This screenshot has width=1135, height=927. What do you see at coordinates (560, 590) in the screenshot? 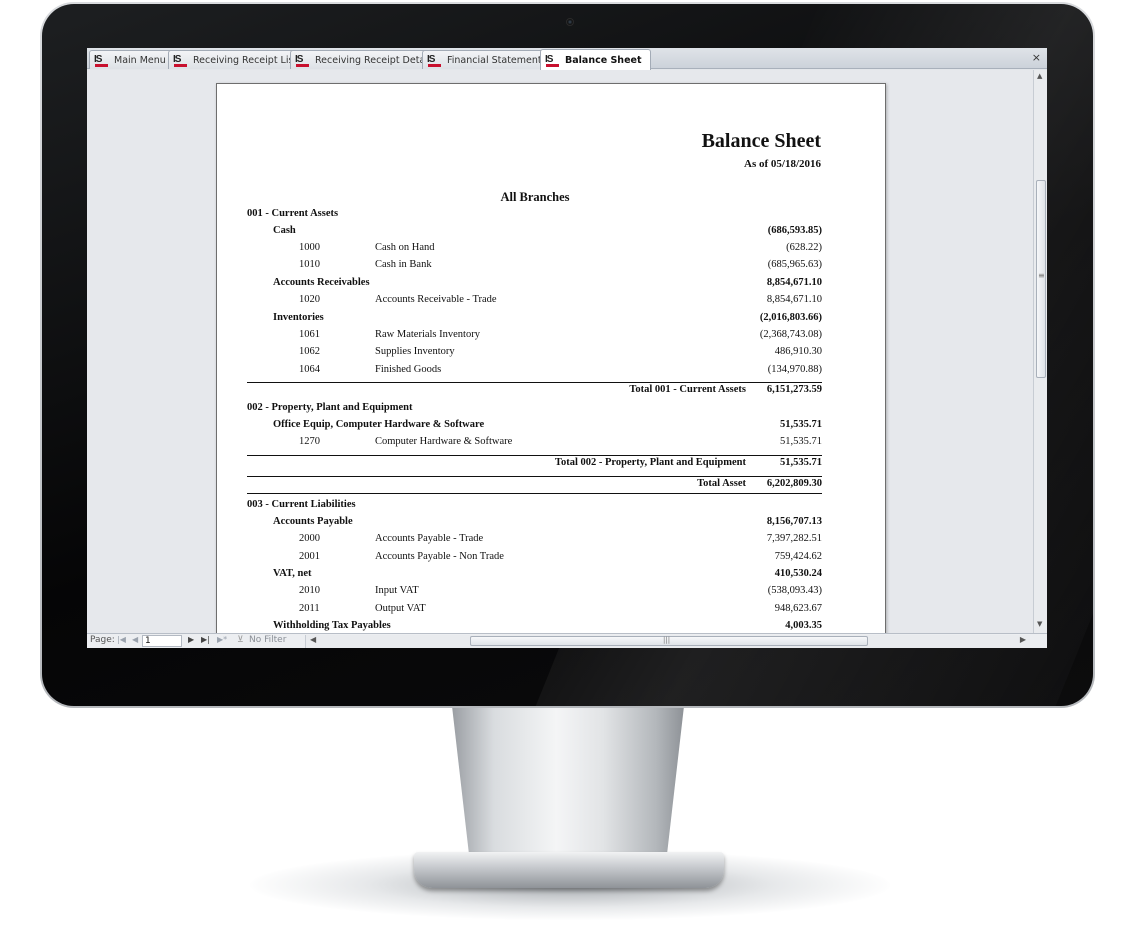
I see `account-row: 2010 Input VAT (538,093.43)` at bounding box center [560, 590].